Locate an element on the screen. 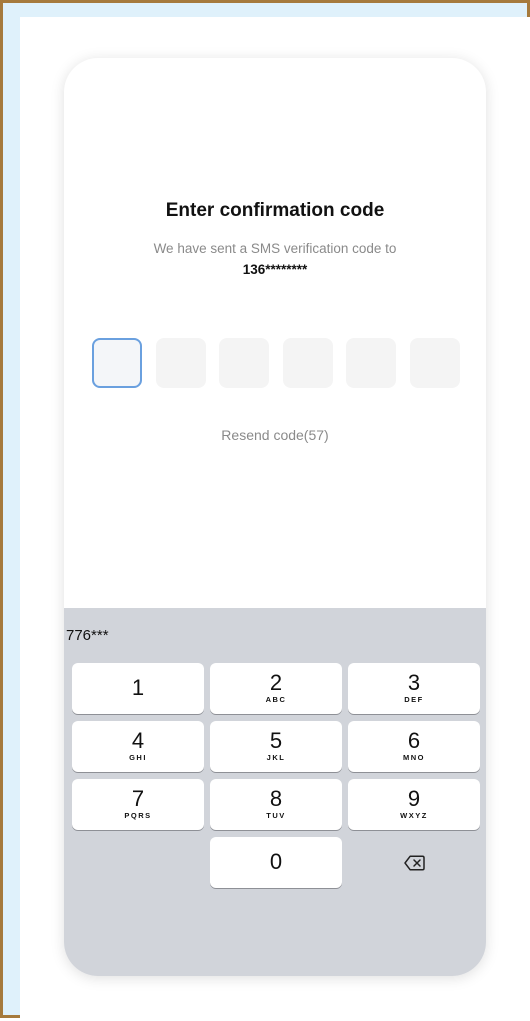 This screenshot has width=530, height=1021. key-4: 4 GHI is located at coordinates (138, 746).